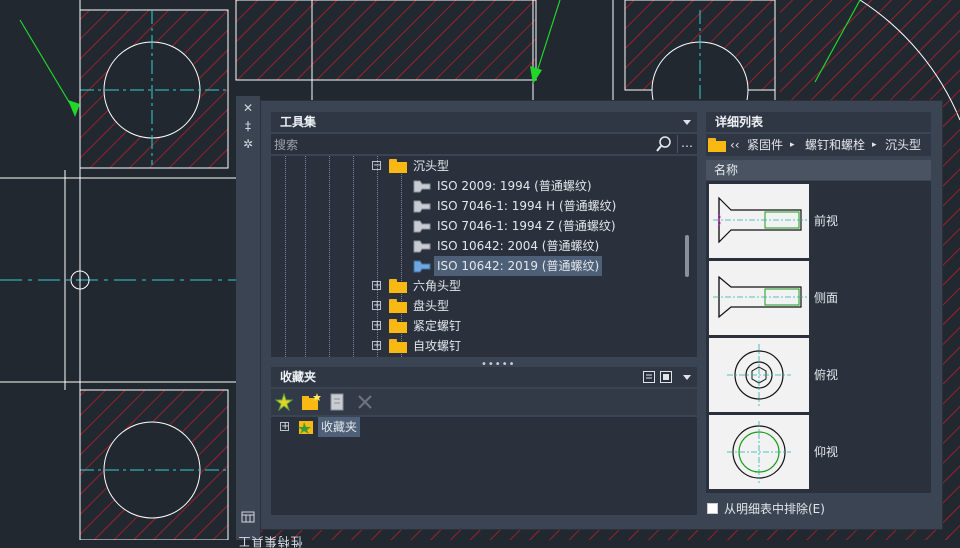  I want to click on tree-item-label: 紧定螺钉, so click(437, 326).